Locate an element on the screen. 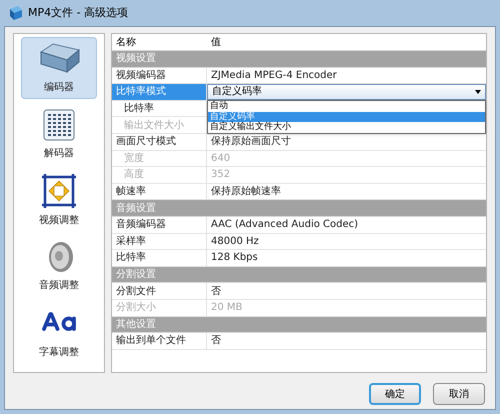 The image size is (500, 414). sidebar-item: 音频调整 is located at coordinates (59, 266).